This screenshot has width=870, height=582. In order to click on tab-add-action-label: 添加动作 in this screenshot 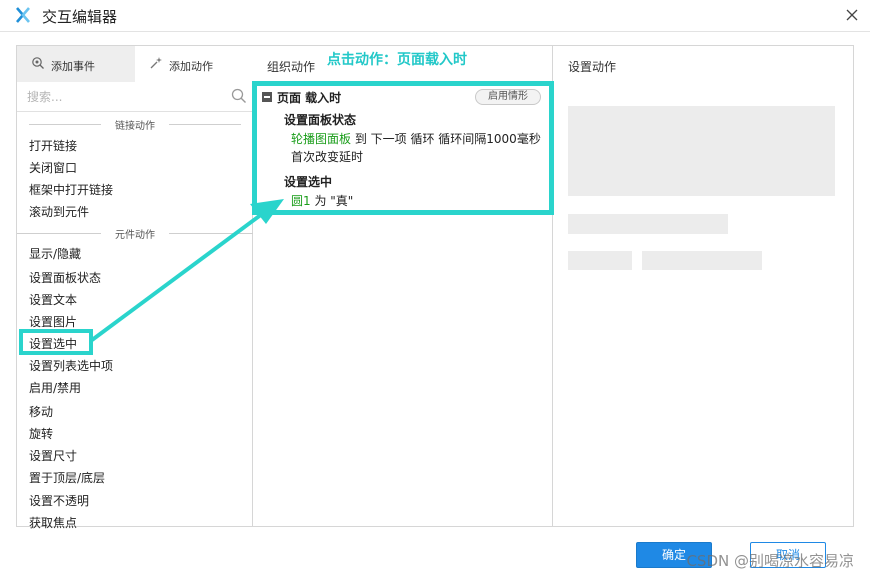, I will do `click(191, 66)`.